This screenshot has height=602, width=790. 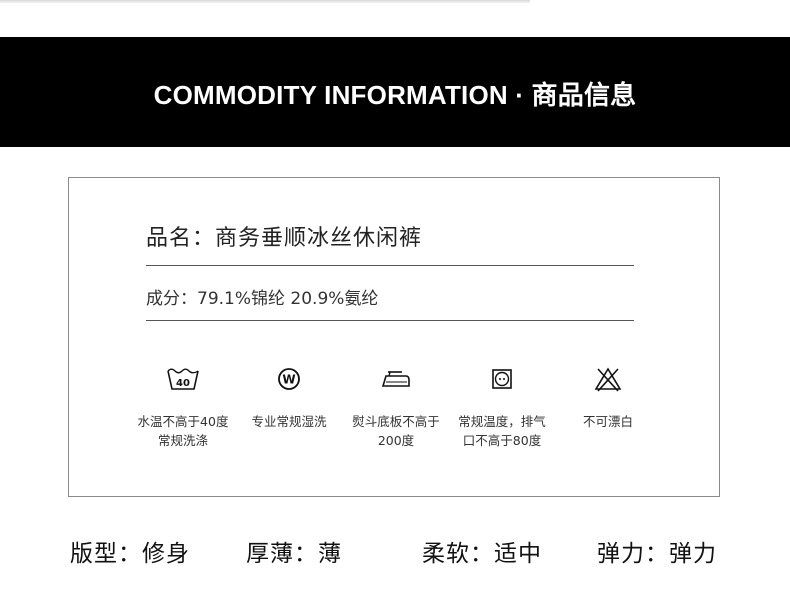 I want to click on banner-title: COMMODITY INFORMATION · 商品信息, so click(x=395, y=94).